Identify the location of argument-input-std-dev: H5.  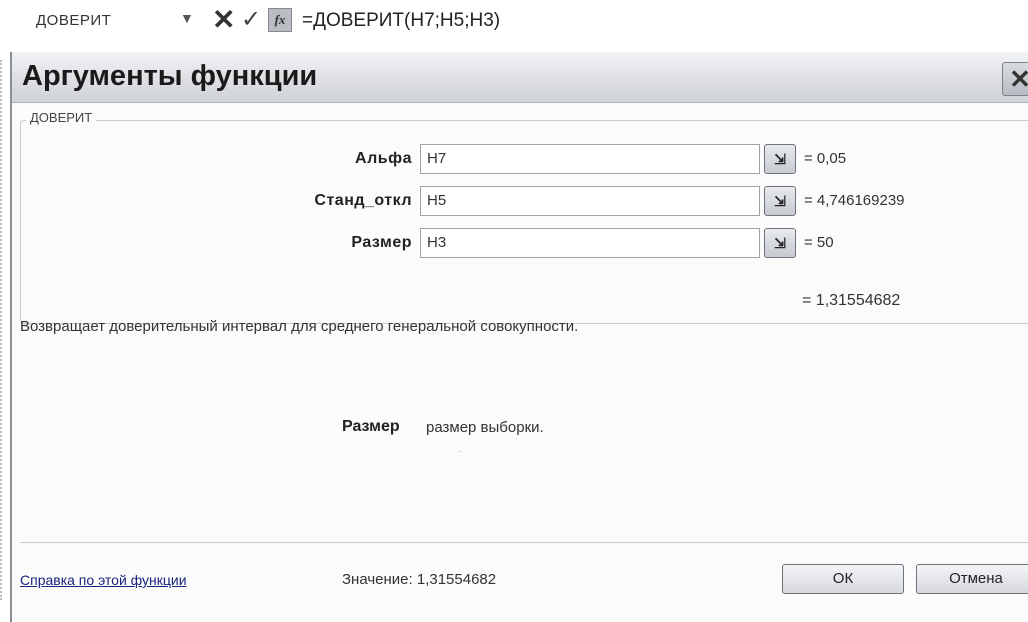
(590, 201).